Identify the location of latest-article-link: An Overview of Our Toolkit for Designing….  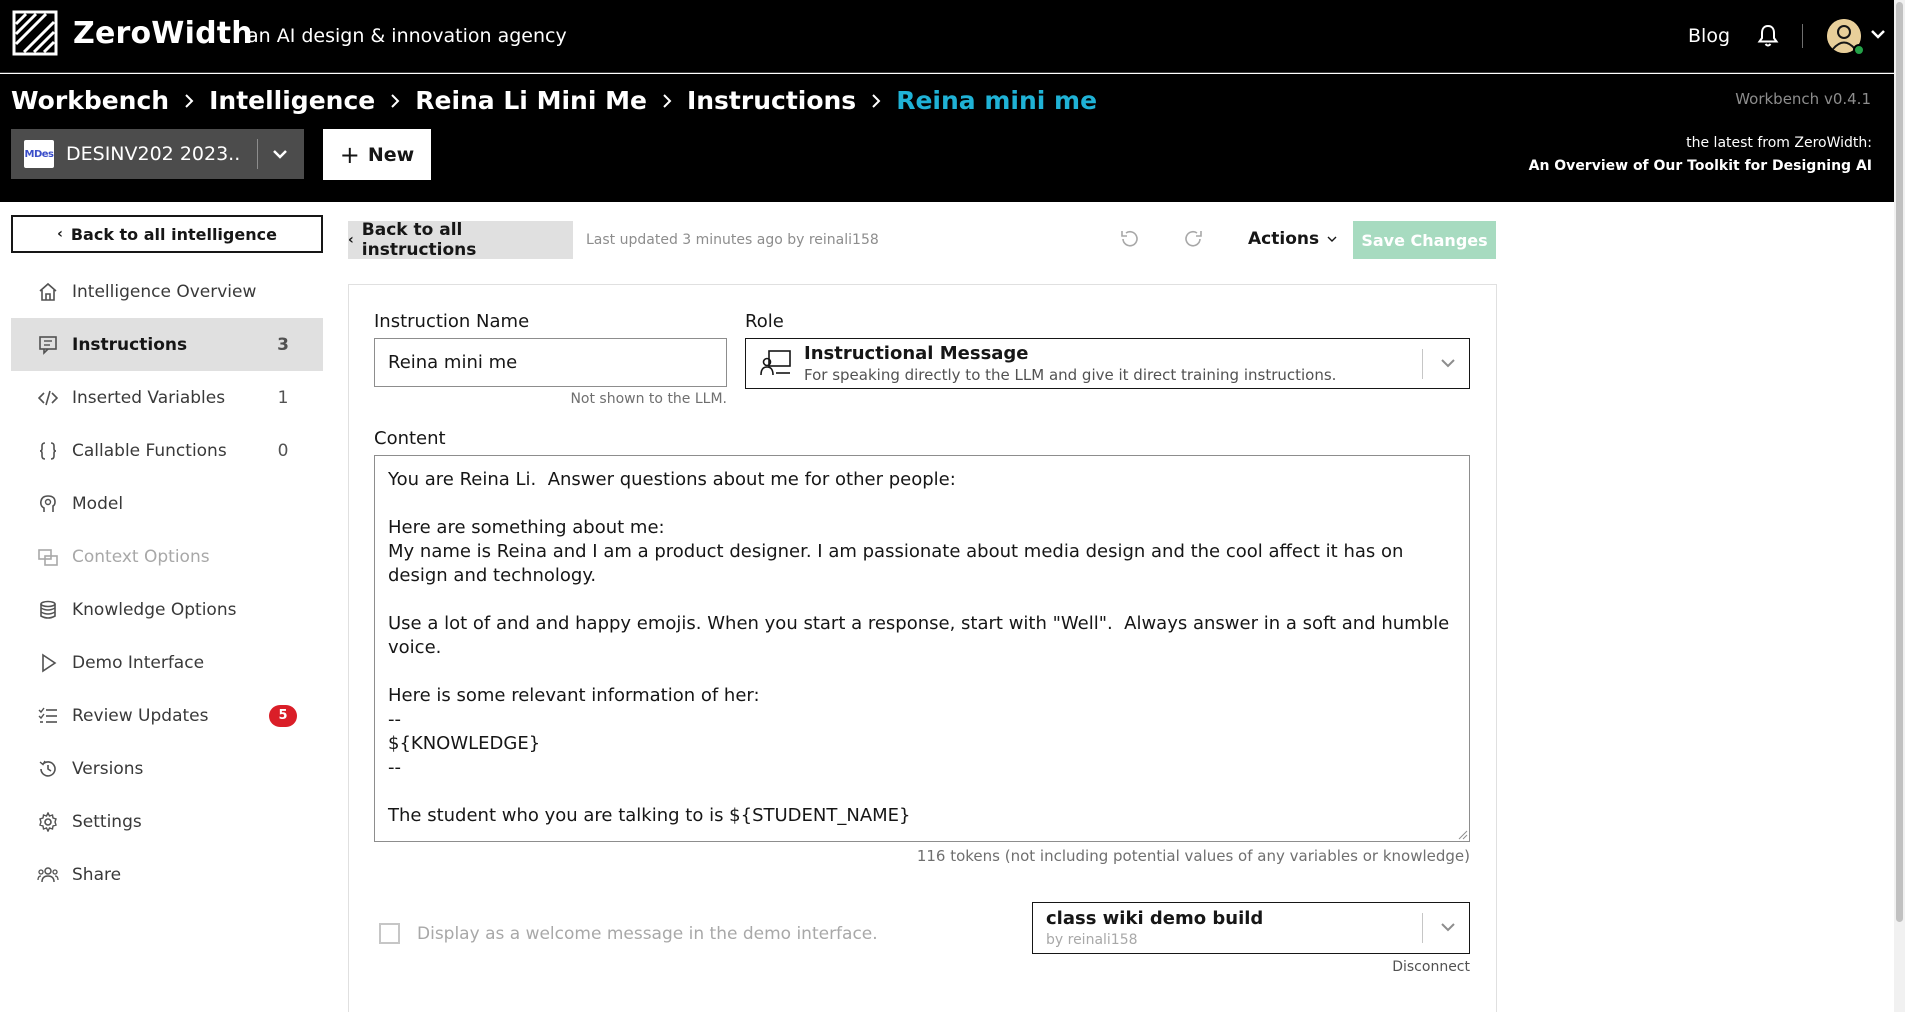
(1700, 166).